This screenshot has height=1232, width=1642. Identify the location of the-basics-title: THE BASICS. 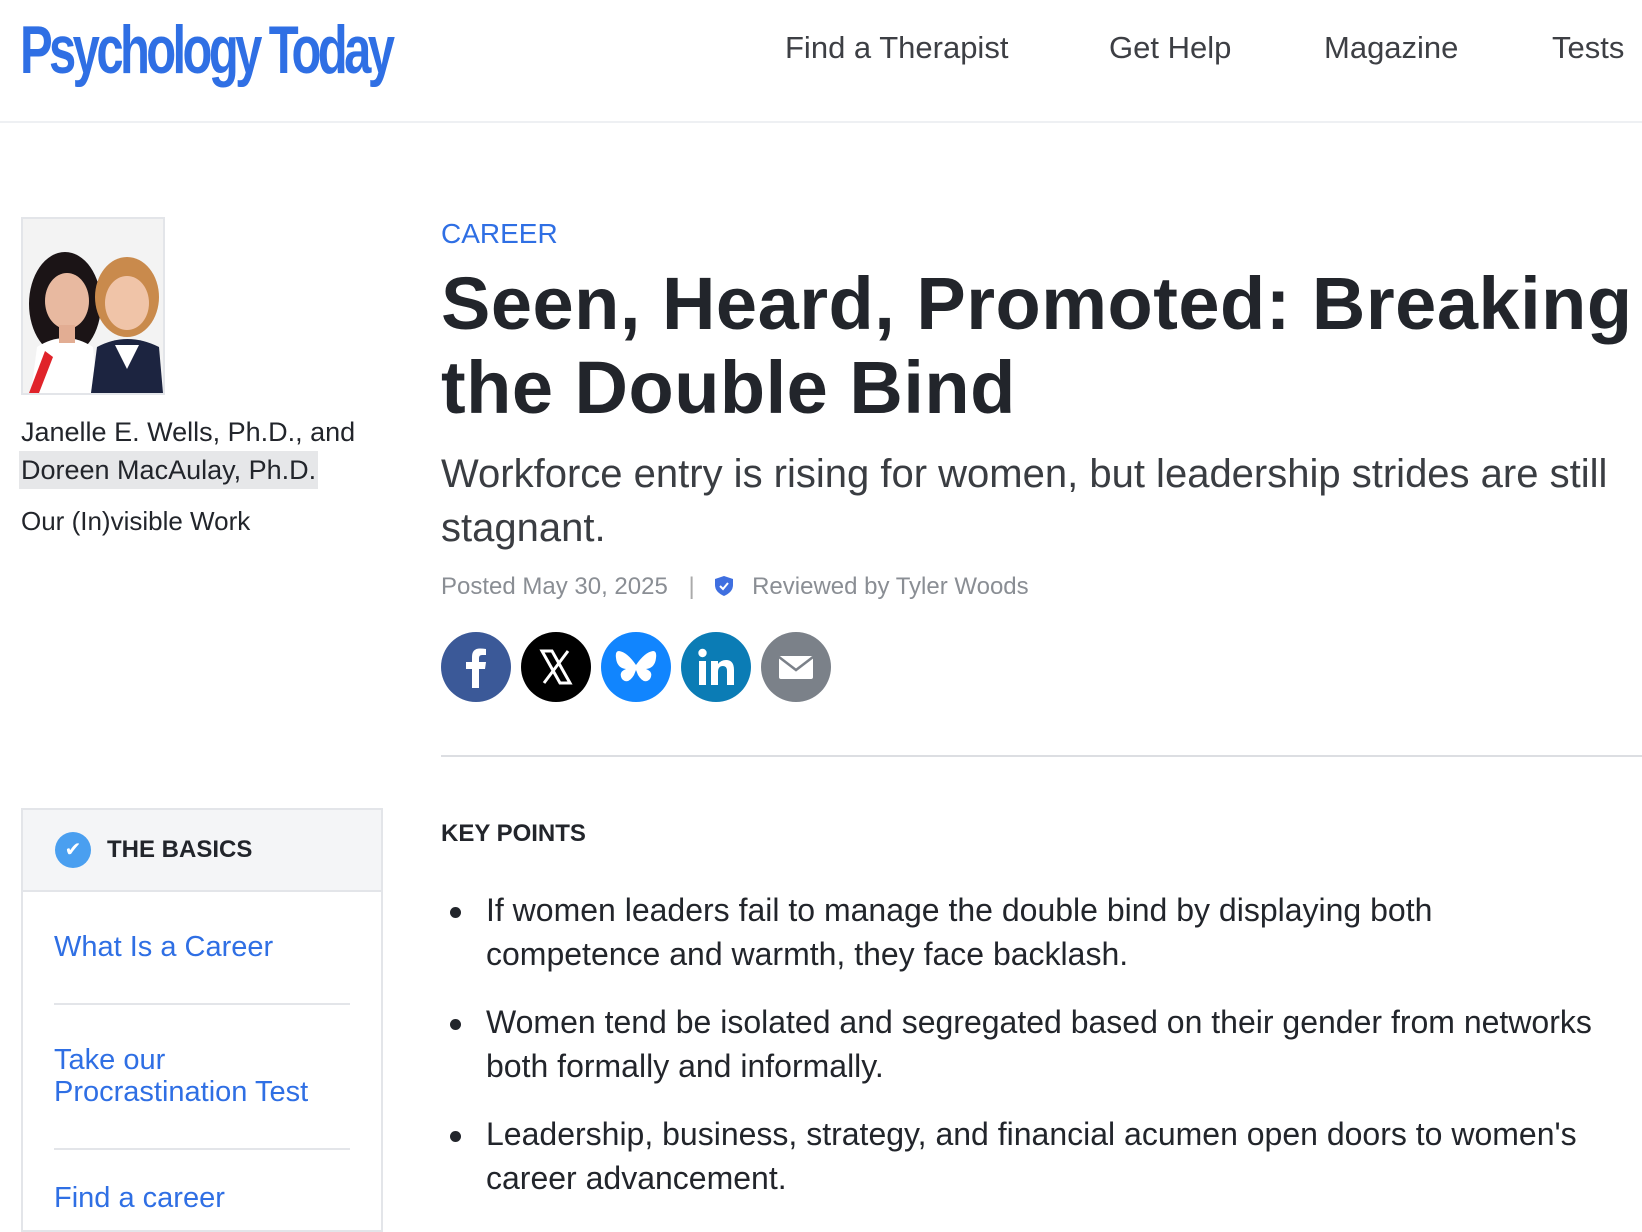
(180, 849).